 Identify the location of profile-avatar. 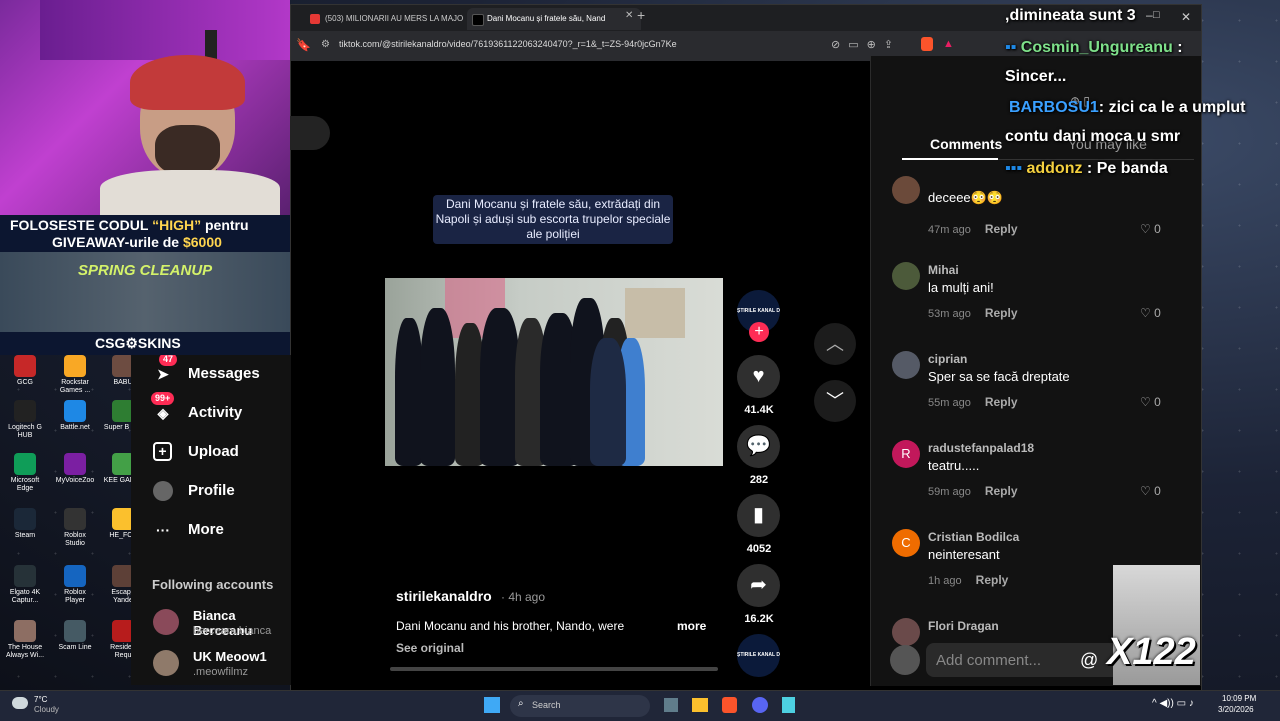
(163, 491).